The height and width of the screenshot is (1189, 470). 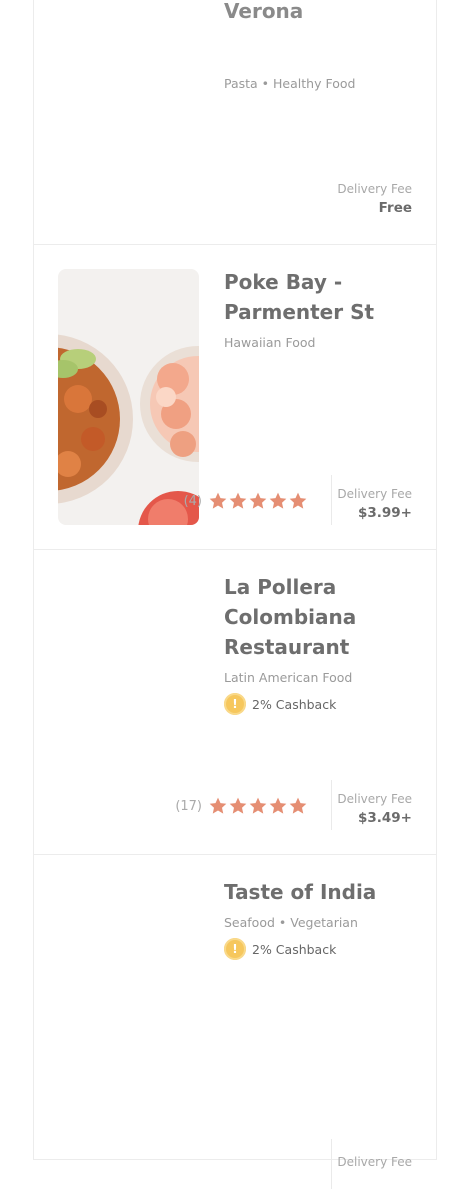 I want to click on restaurant-cuisine: Hawaiian Food, so click(x=270, y=342).